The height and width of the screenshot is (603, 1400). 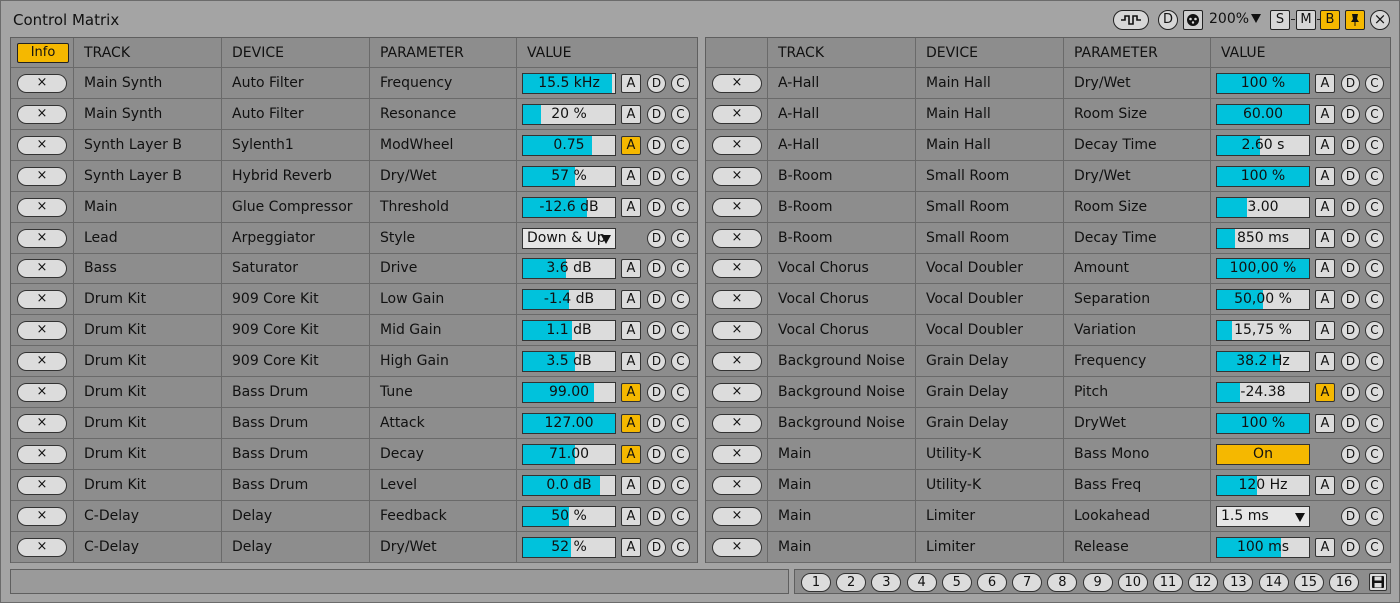 I want to click on value-slider: 3.6 dB, so click(x=569, y=269).